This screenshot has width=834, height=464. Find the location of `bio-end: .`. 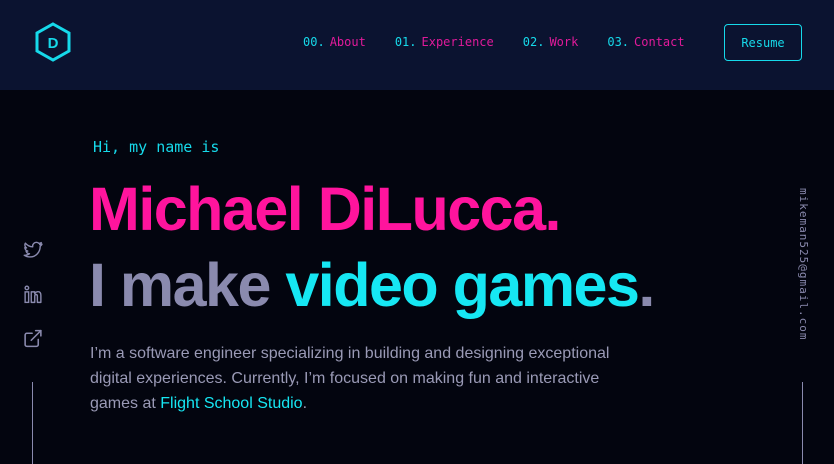

bio-end: . is located at coordinates (305, 403).